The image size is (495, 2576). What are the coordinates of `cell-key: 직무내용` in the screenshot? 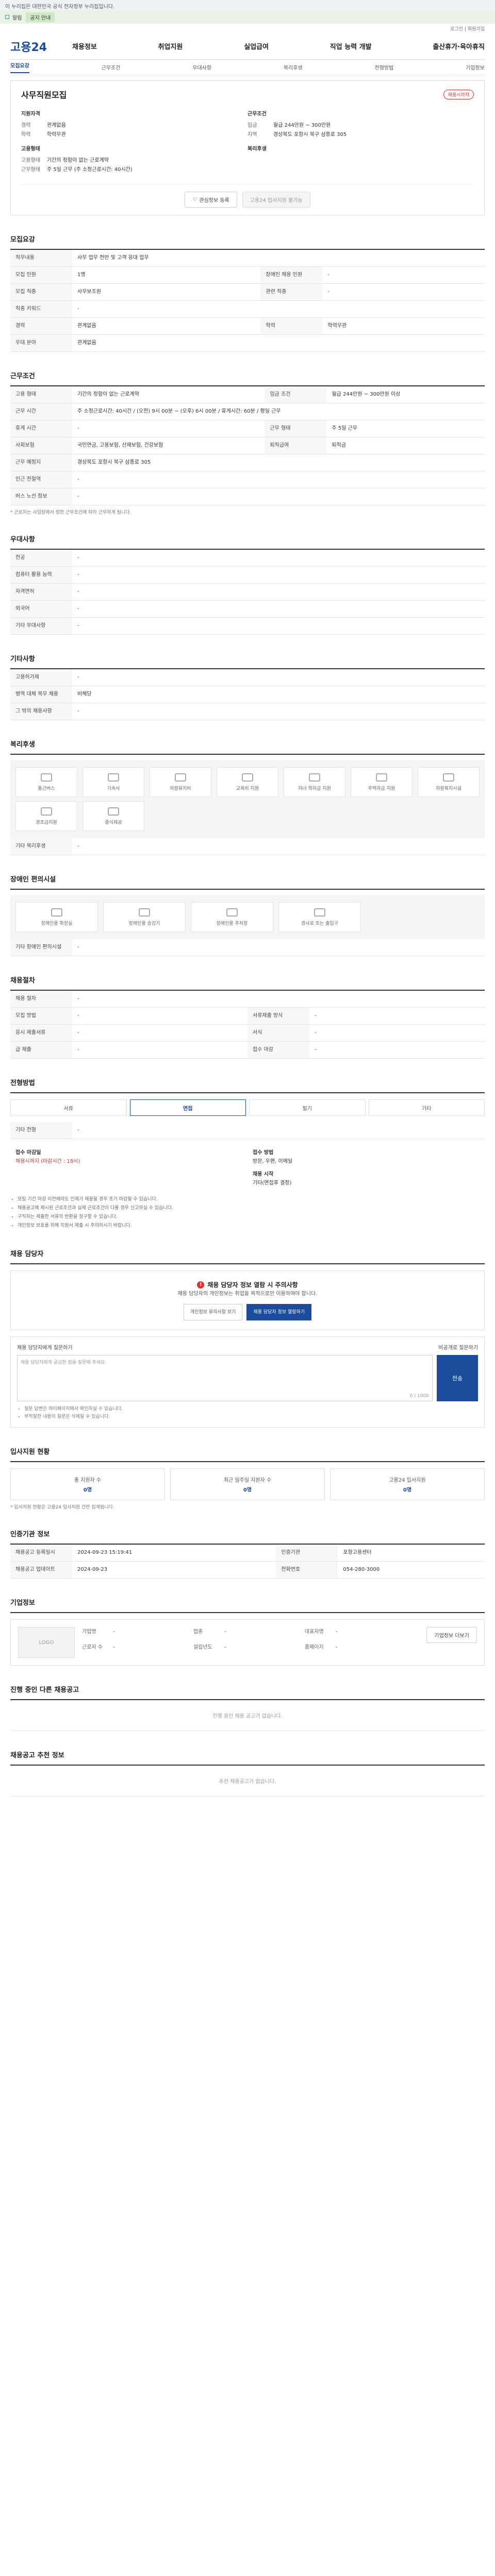 It's located at (41, 258).